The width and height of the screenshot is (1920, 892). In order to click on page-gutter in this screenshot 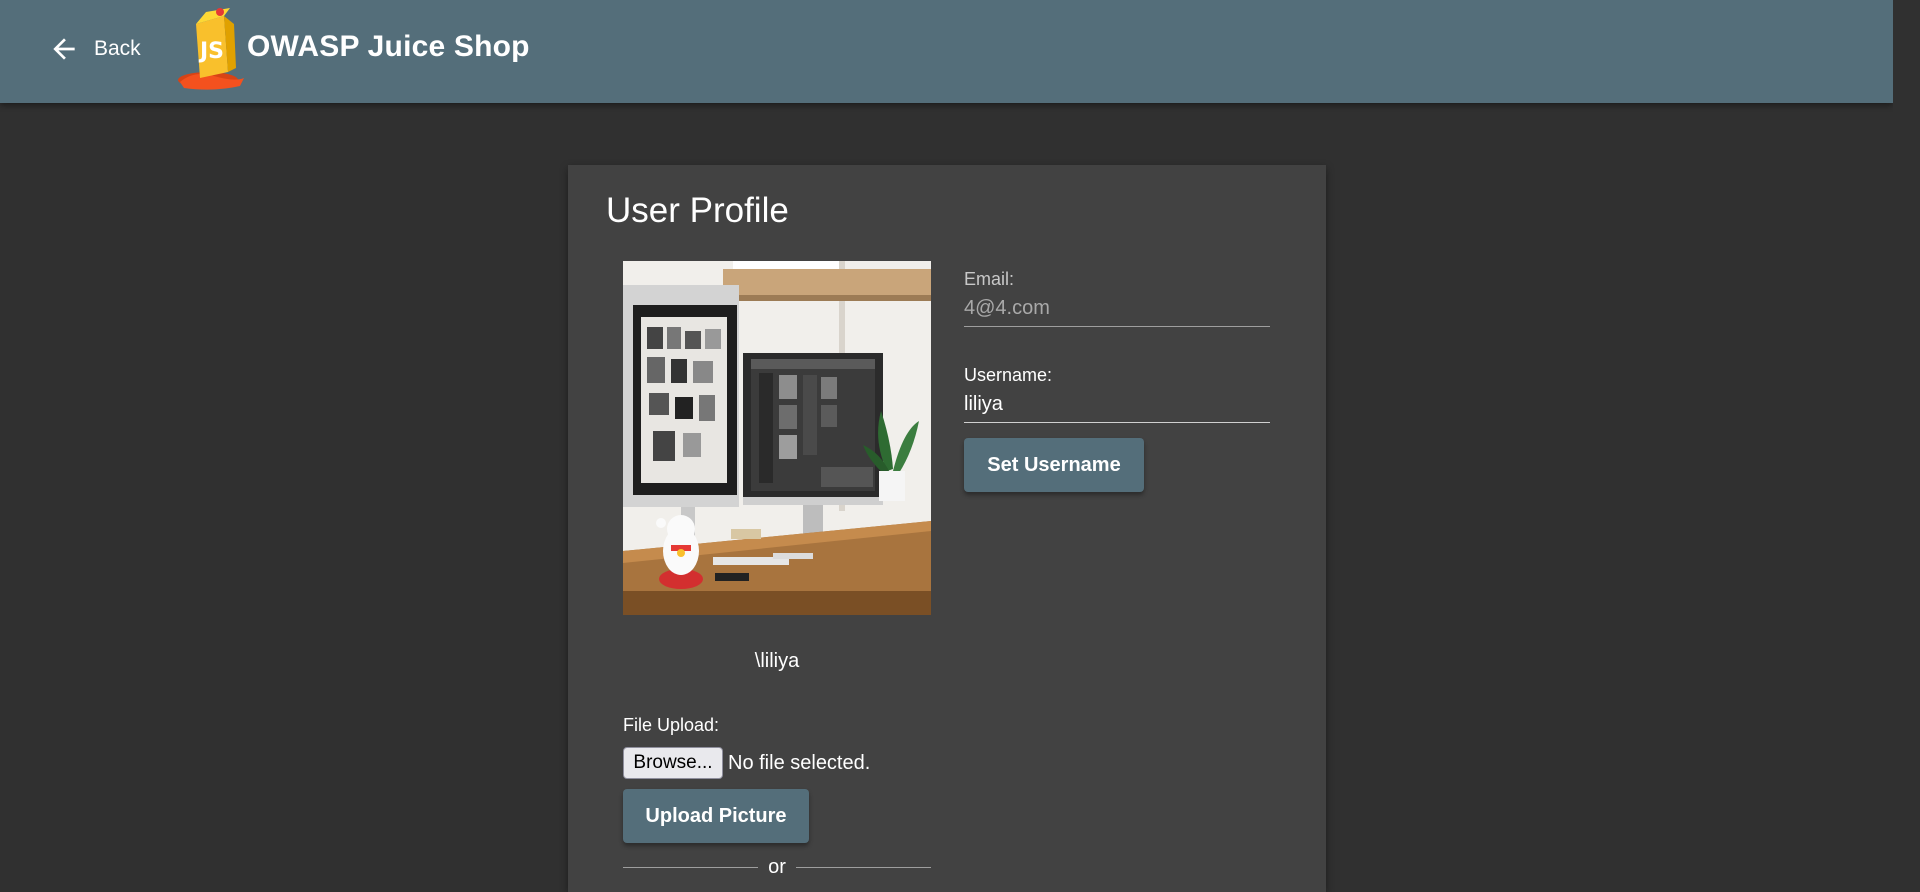, I will do `click(1906, 446)`.